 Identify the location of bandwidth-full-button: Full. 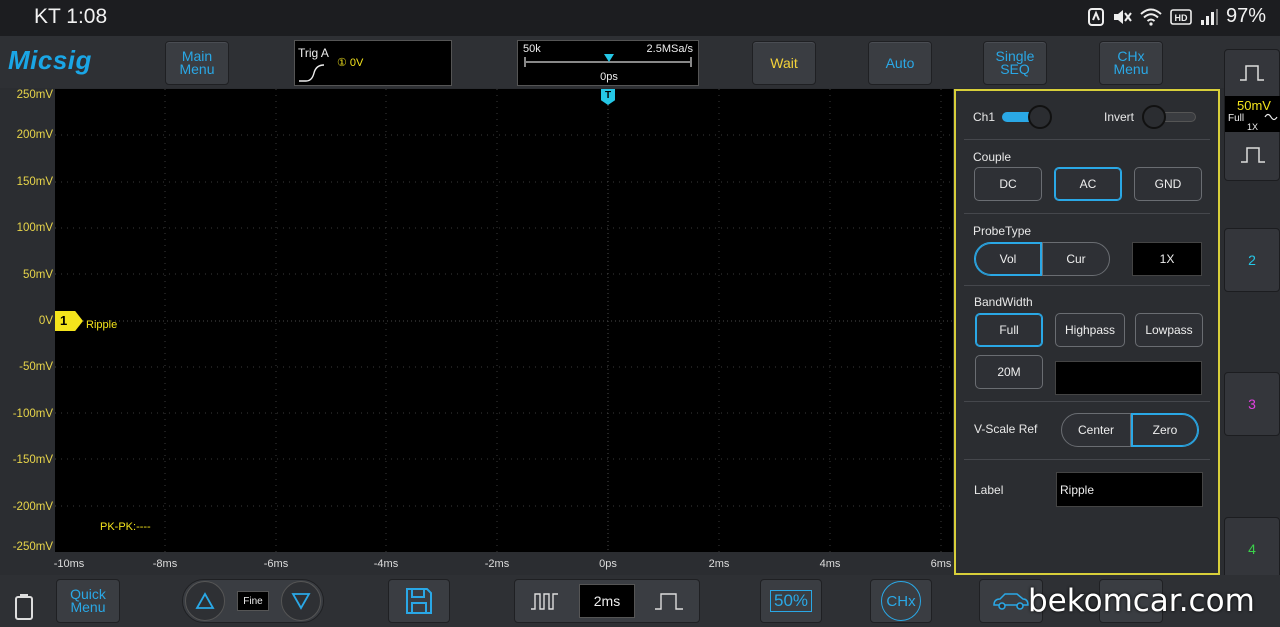
(1009, 330).